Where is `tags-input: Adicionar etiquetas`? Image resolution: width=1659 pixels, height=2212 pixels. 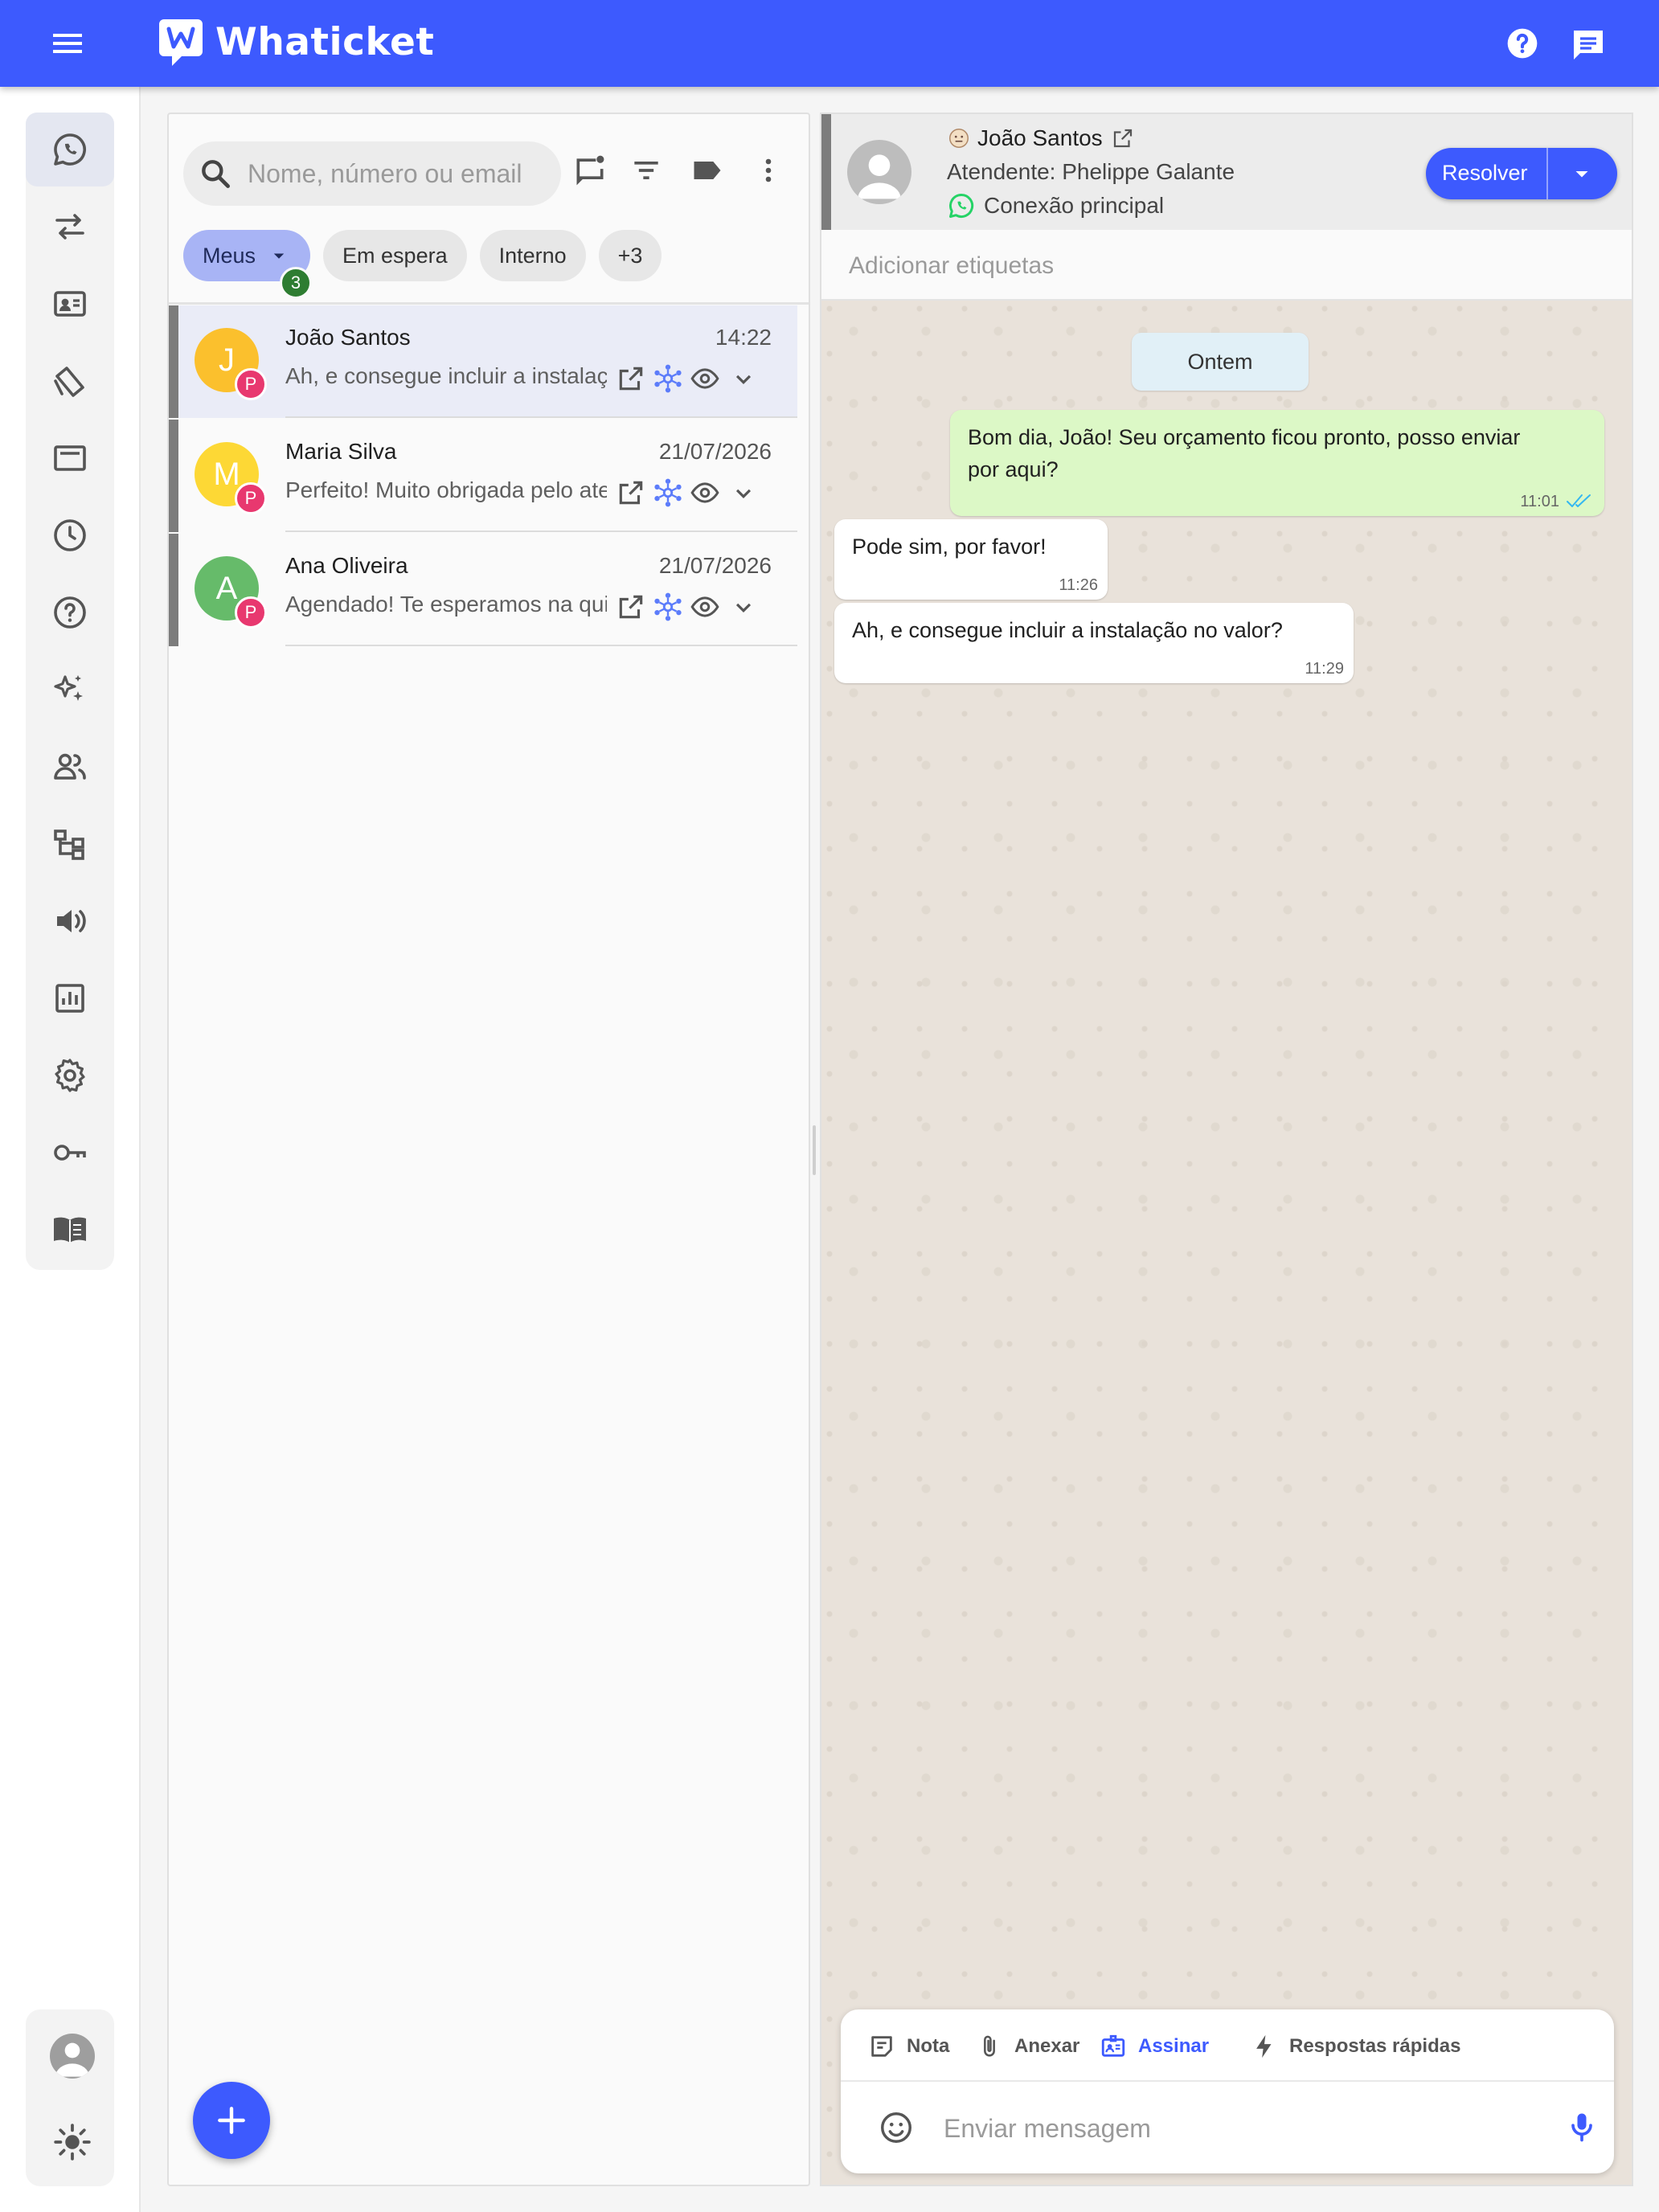
tags-input: Adicionar etiquetas is located at coordinates (1226, 265).